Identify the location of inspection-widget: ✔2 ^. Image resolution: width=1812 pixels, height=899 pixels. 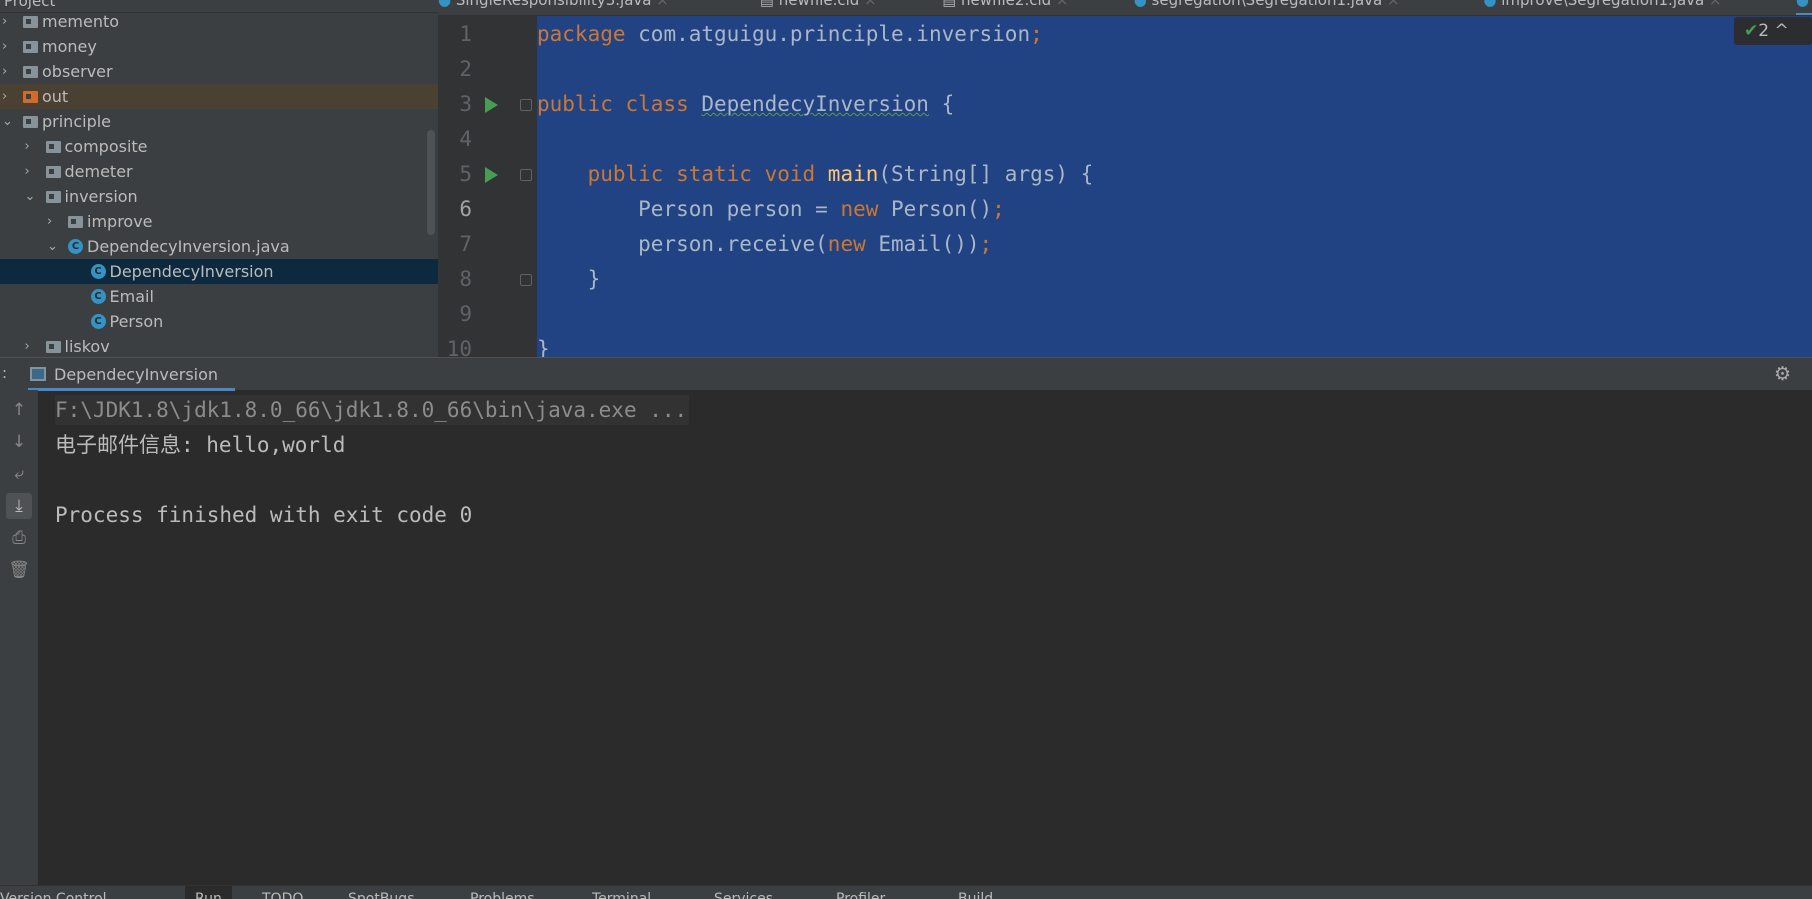
(1773, 31).